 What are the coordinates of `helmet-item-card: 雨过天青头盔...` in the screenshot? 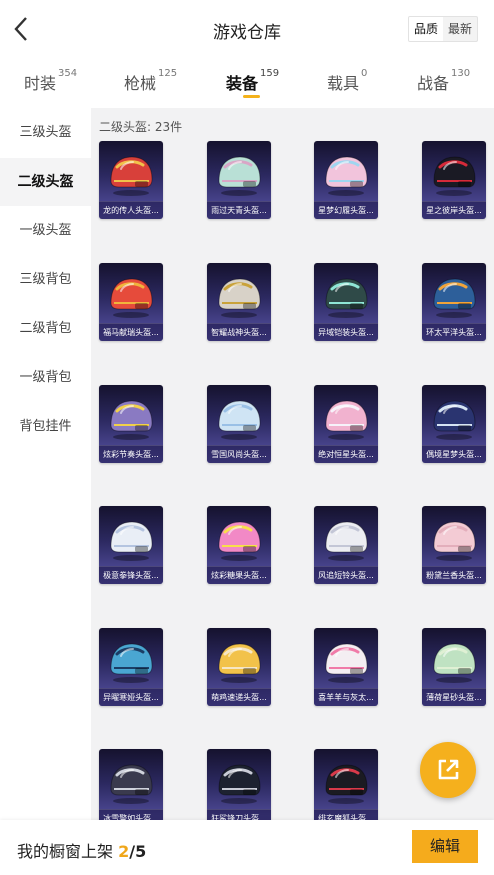 It's located at (239, 180).